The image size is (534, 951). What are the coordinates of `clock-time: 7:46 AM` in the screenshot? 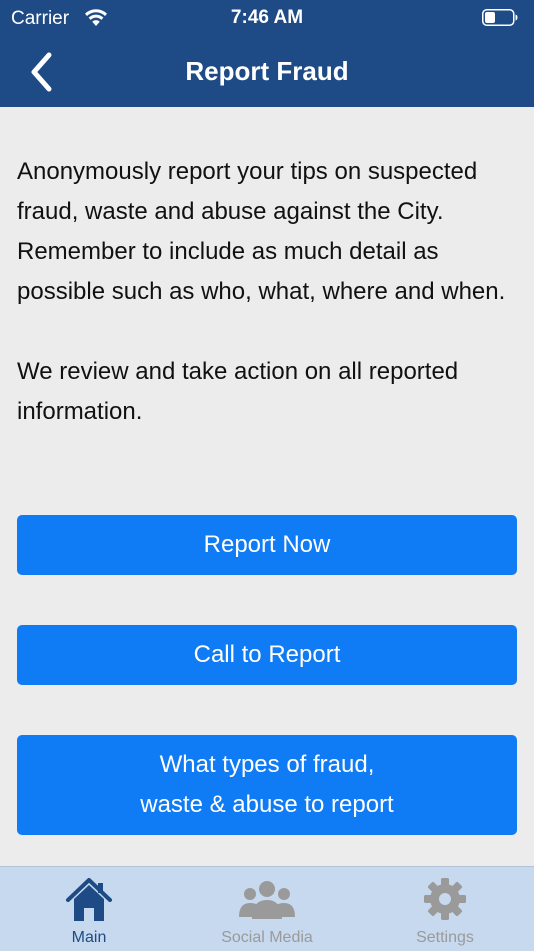 It's located at (267, 17).